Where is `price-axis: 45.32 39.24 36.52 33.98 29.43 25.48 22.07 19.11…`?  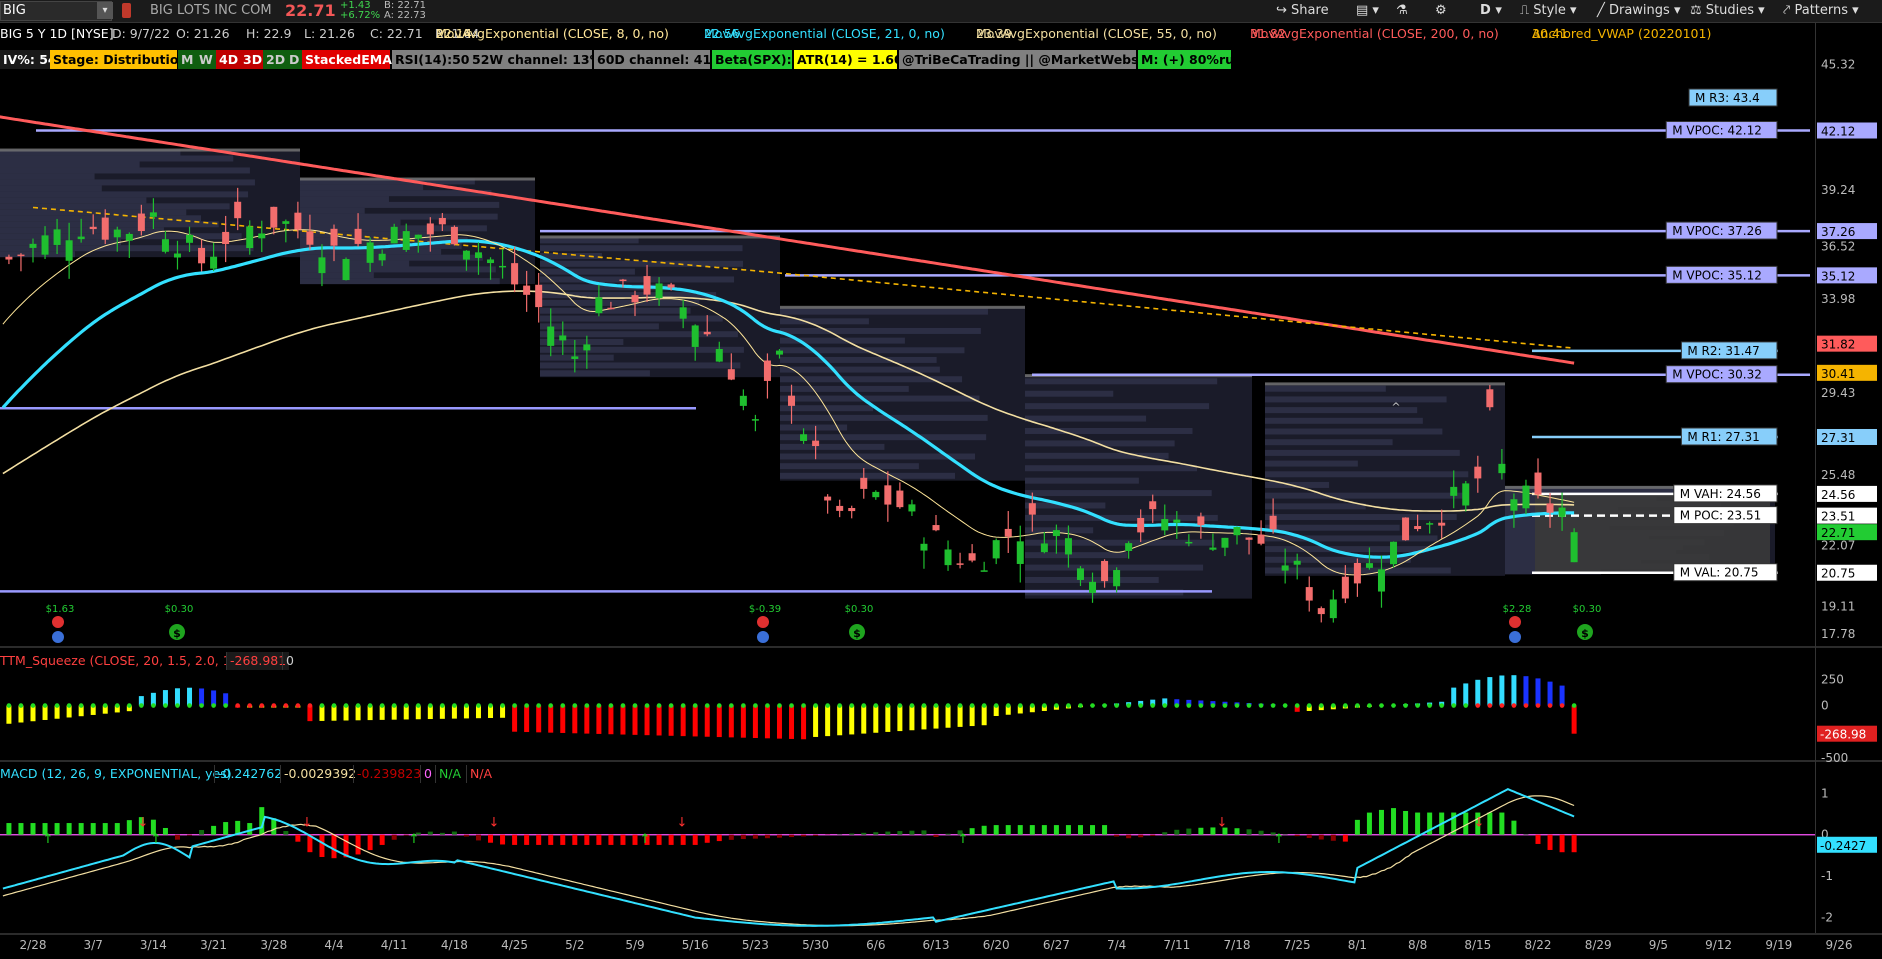
price-axis: 45.32 39.24 36.52 33.98 29.43 25.48 22.07 19.11… is located at coordinates (1847, 491).